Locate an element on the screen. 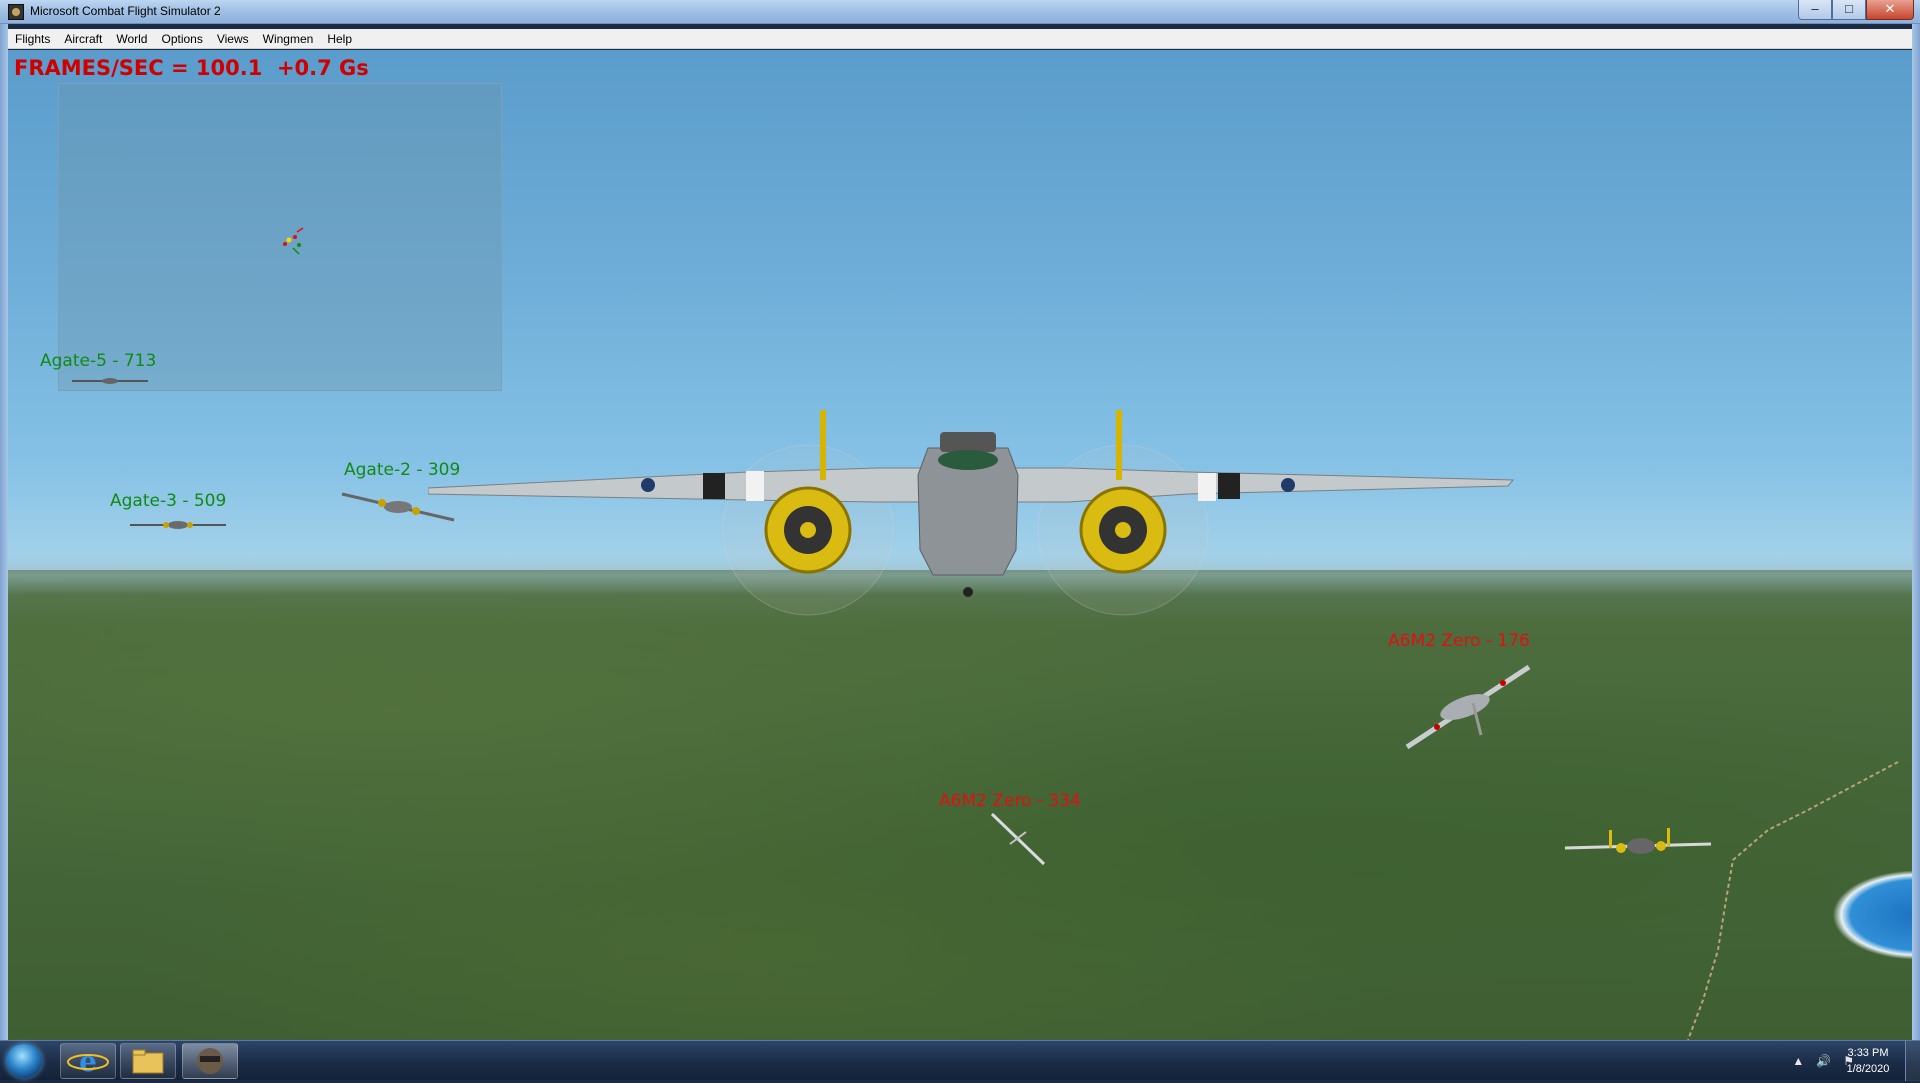 The height and width of the screenshot is (1083, 1920). system-clock: 3:33 PM 1/8/2020 is located at coordinates (1868, 1061).